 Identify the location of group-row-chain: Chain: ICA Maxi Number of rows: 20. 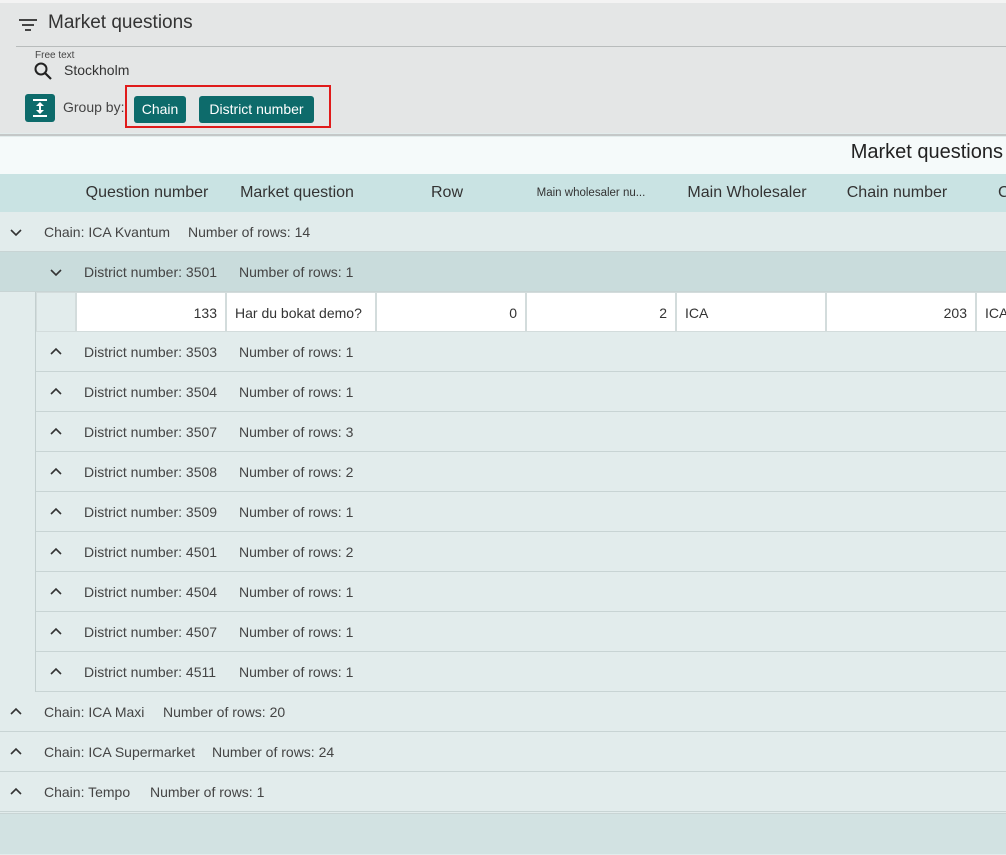
(503, 712).